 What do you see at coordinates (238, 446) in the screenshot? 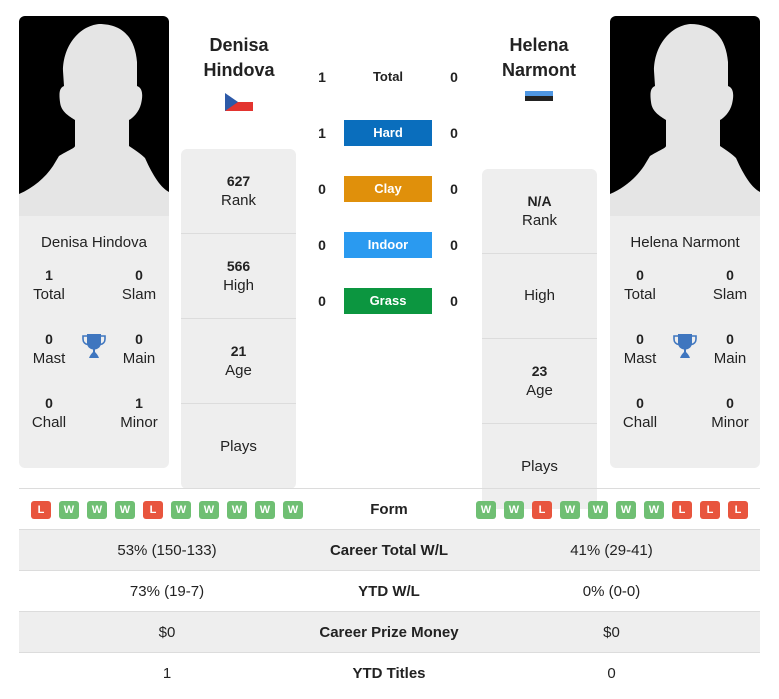
I see `player1-plays: Plays` at bounding box center [238, 446].